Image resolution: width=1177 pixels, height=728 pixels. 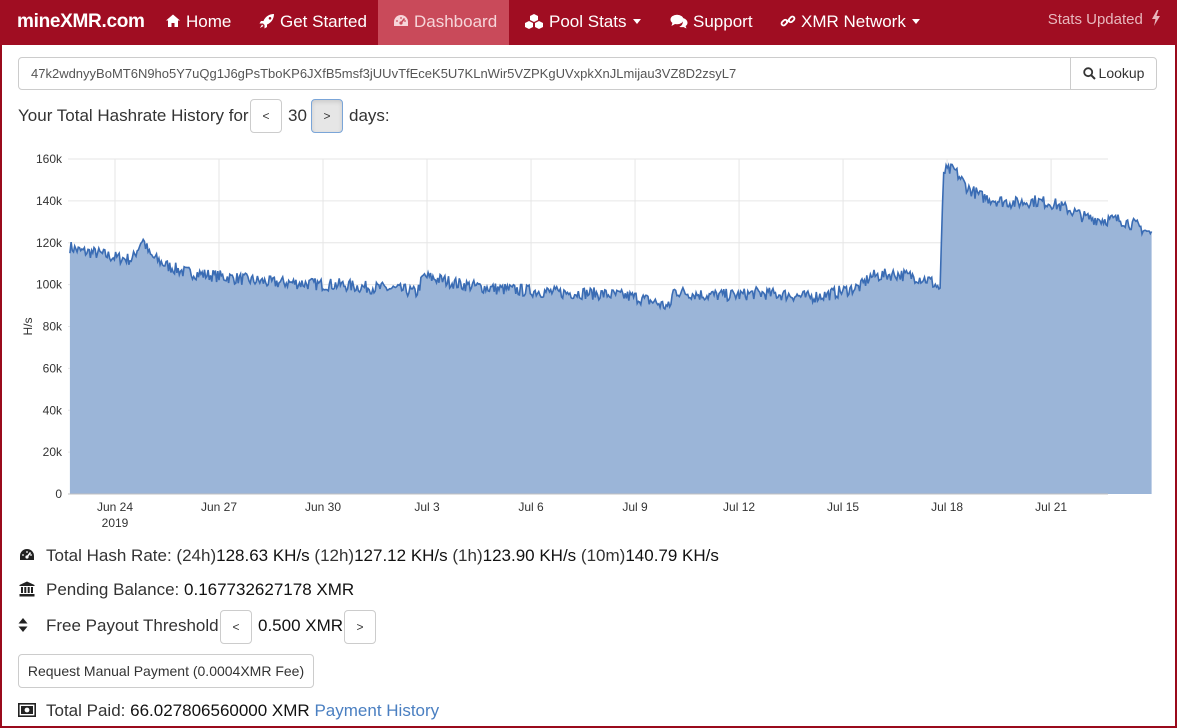 I want to click on x-tick-label: Jul 3, so click(x=427, y=507).